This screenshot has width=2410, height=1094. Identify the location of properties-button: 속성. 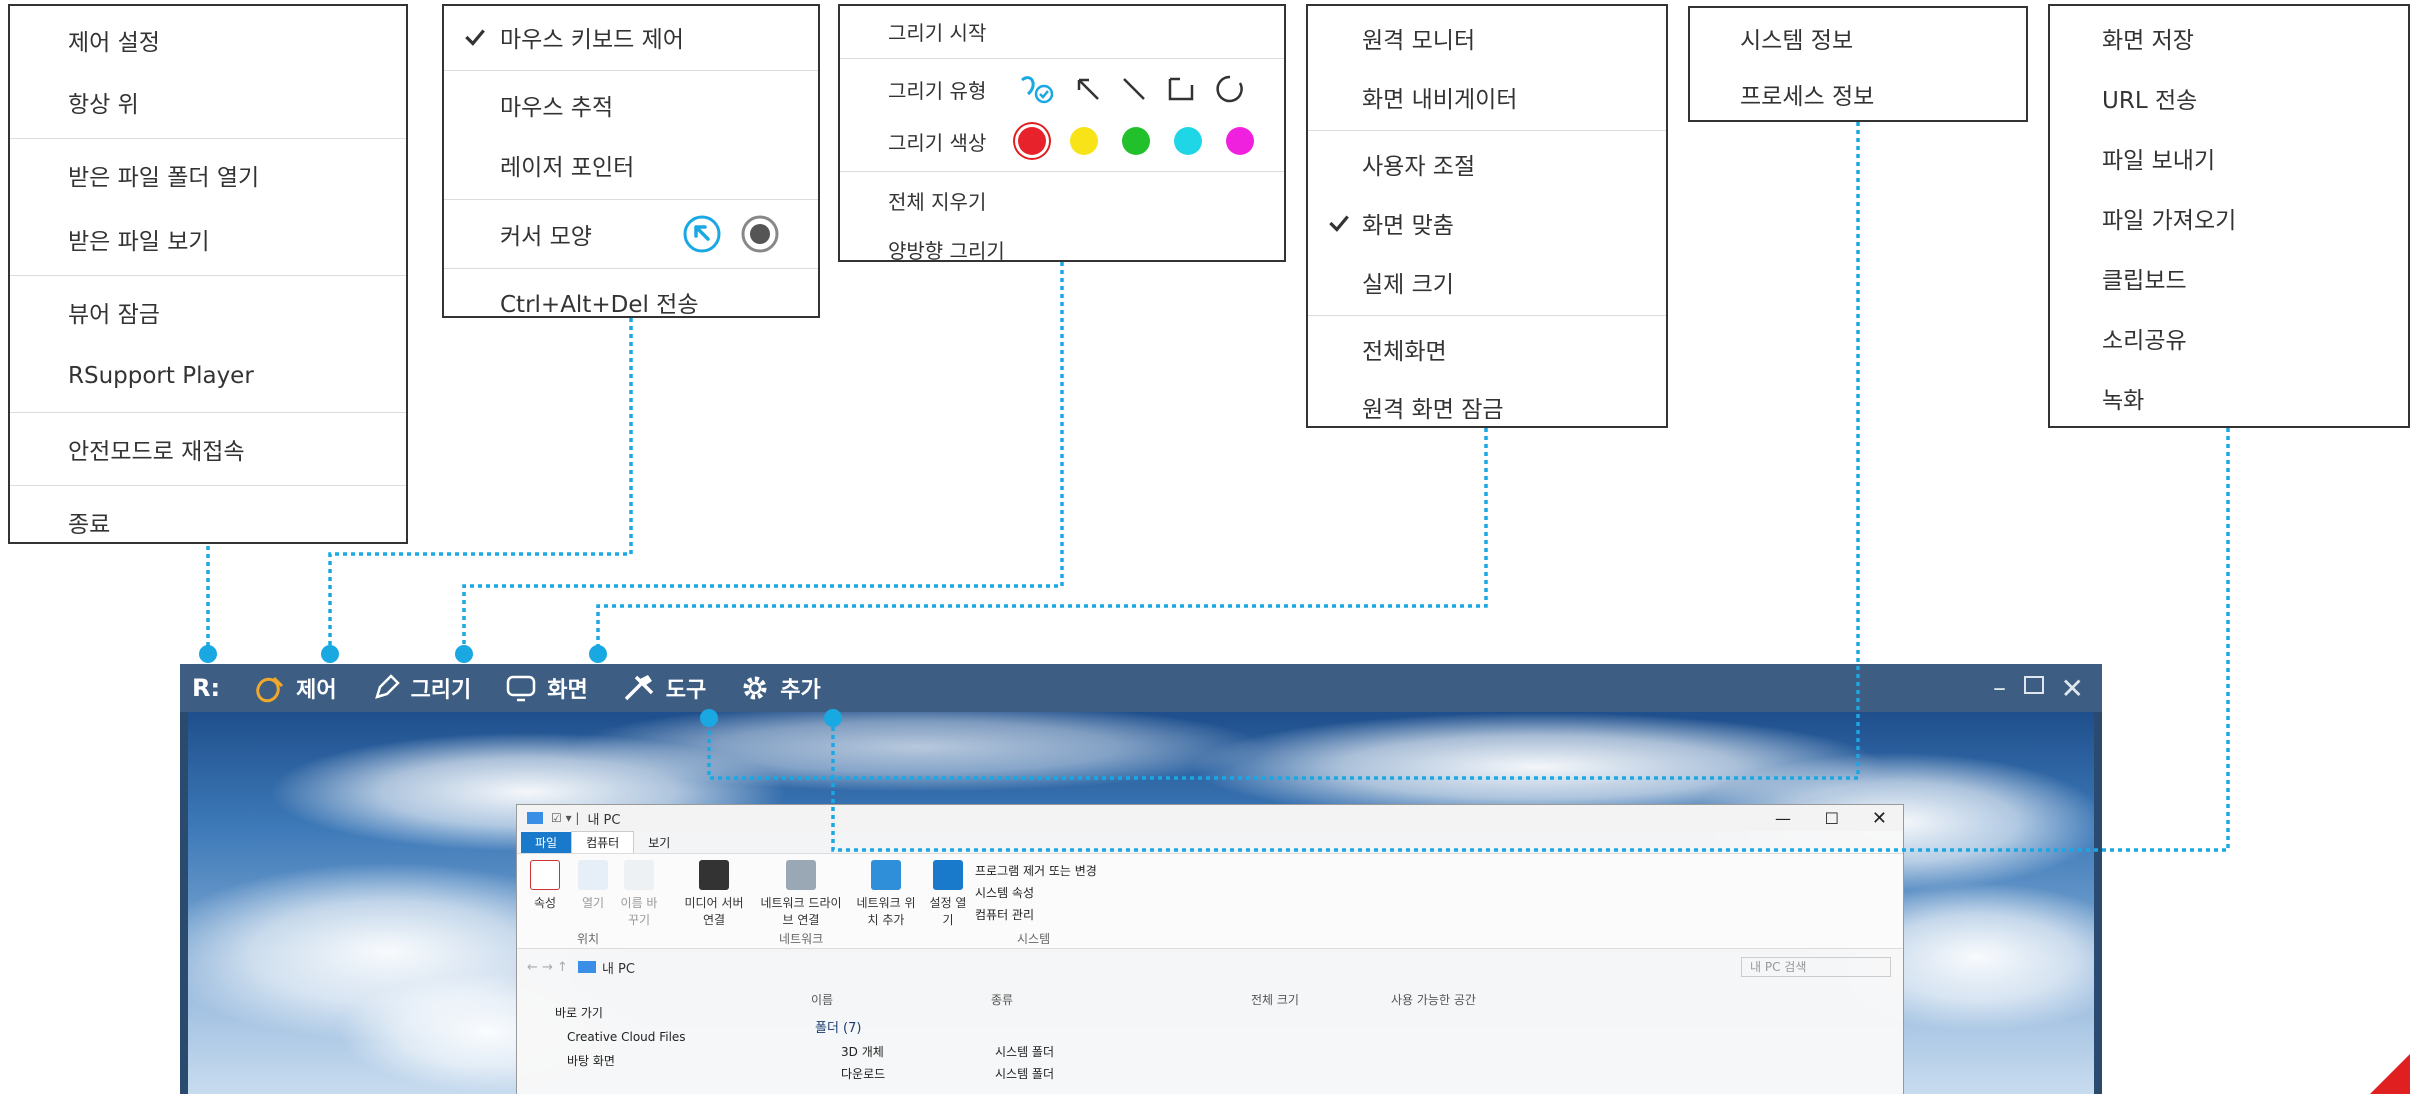
(545, 885).